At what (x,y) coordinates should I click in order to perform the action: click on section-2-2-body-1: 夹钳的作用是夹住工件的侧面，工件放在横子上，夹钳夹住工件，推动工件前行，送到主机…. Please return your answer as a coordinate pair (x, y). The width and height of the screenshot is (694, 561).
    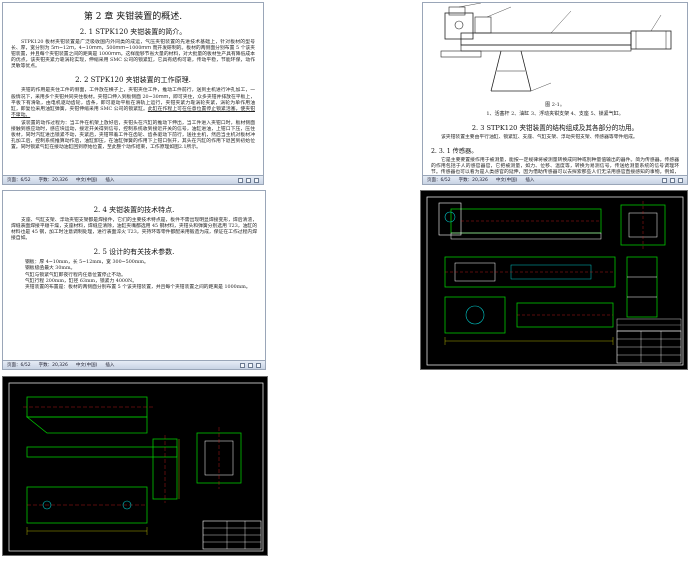
    Looking at the image, I should click on (133, 103).